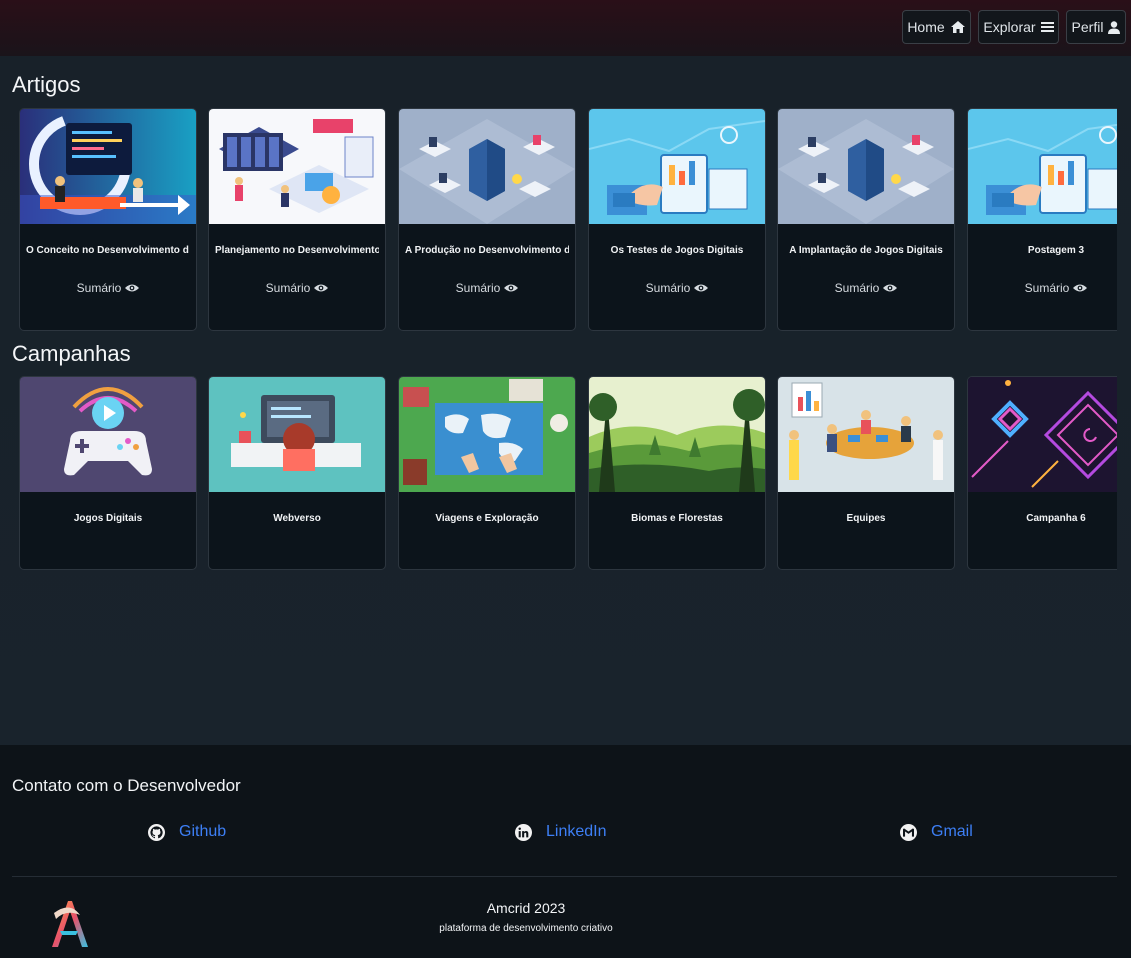  I want to click on nav-home-label: Home, so click(926, 27).